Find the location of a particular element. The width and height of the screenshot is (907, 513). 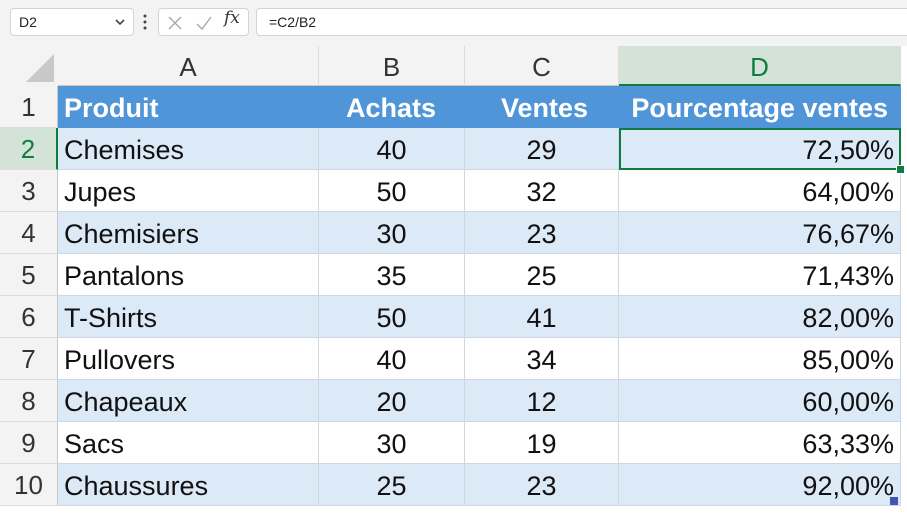

insert-function-button: fx is located at coordinates (232, 18).